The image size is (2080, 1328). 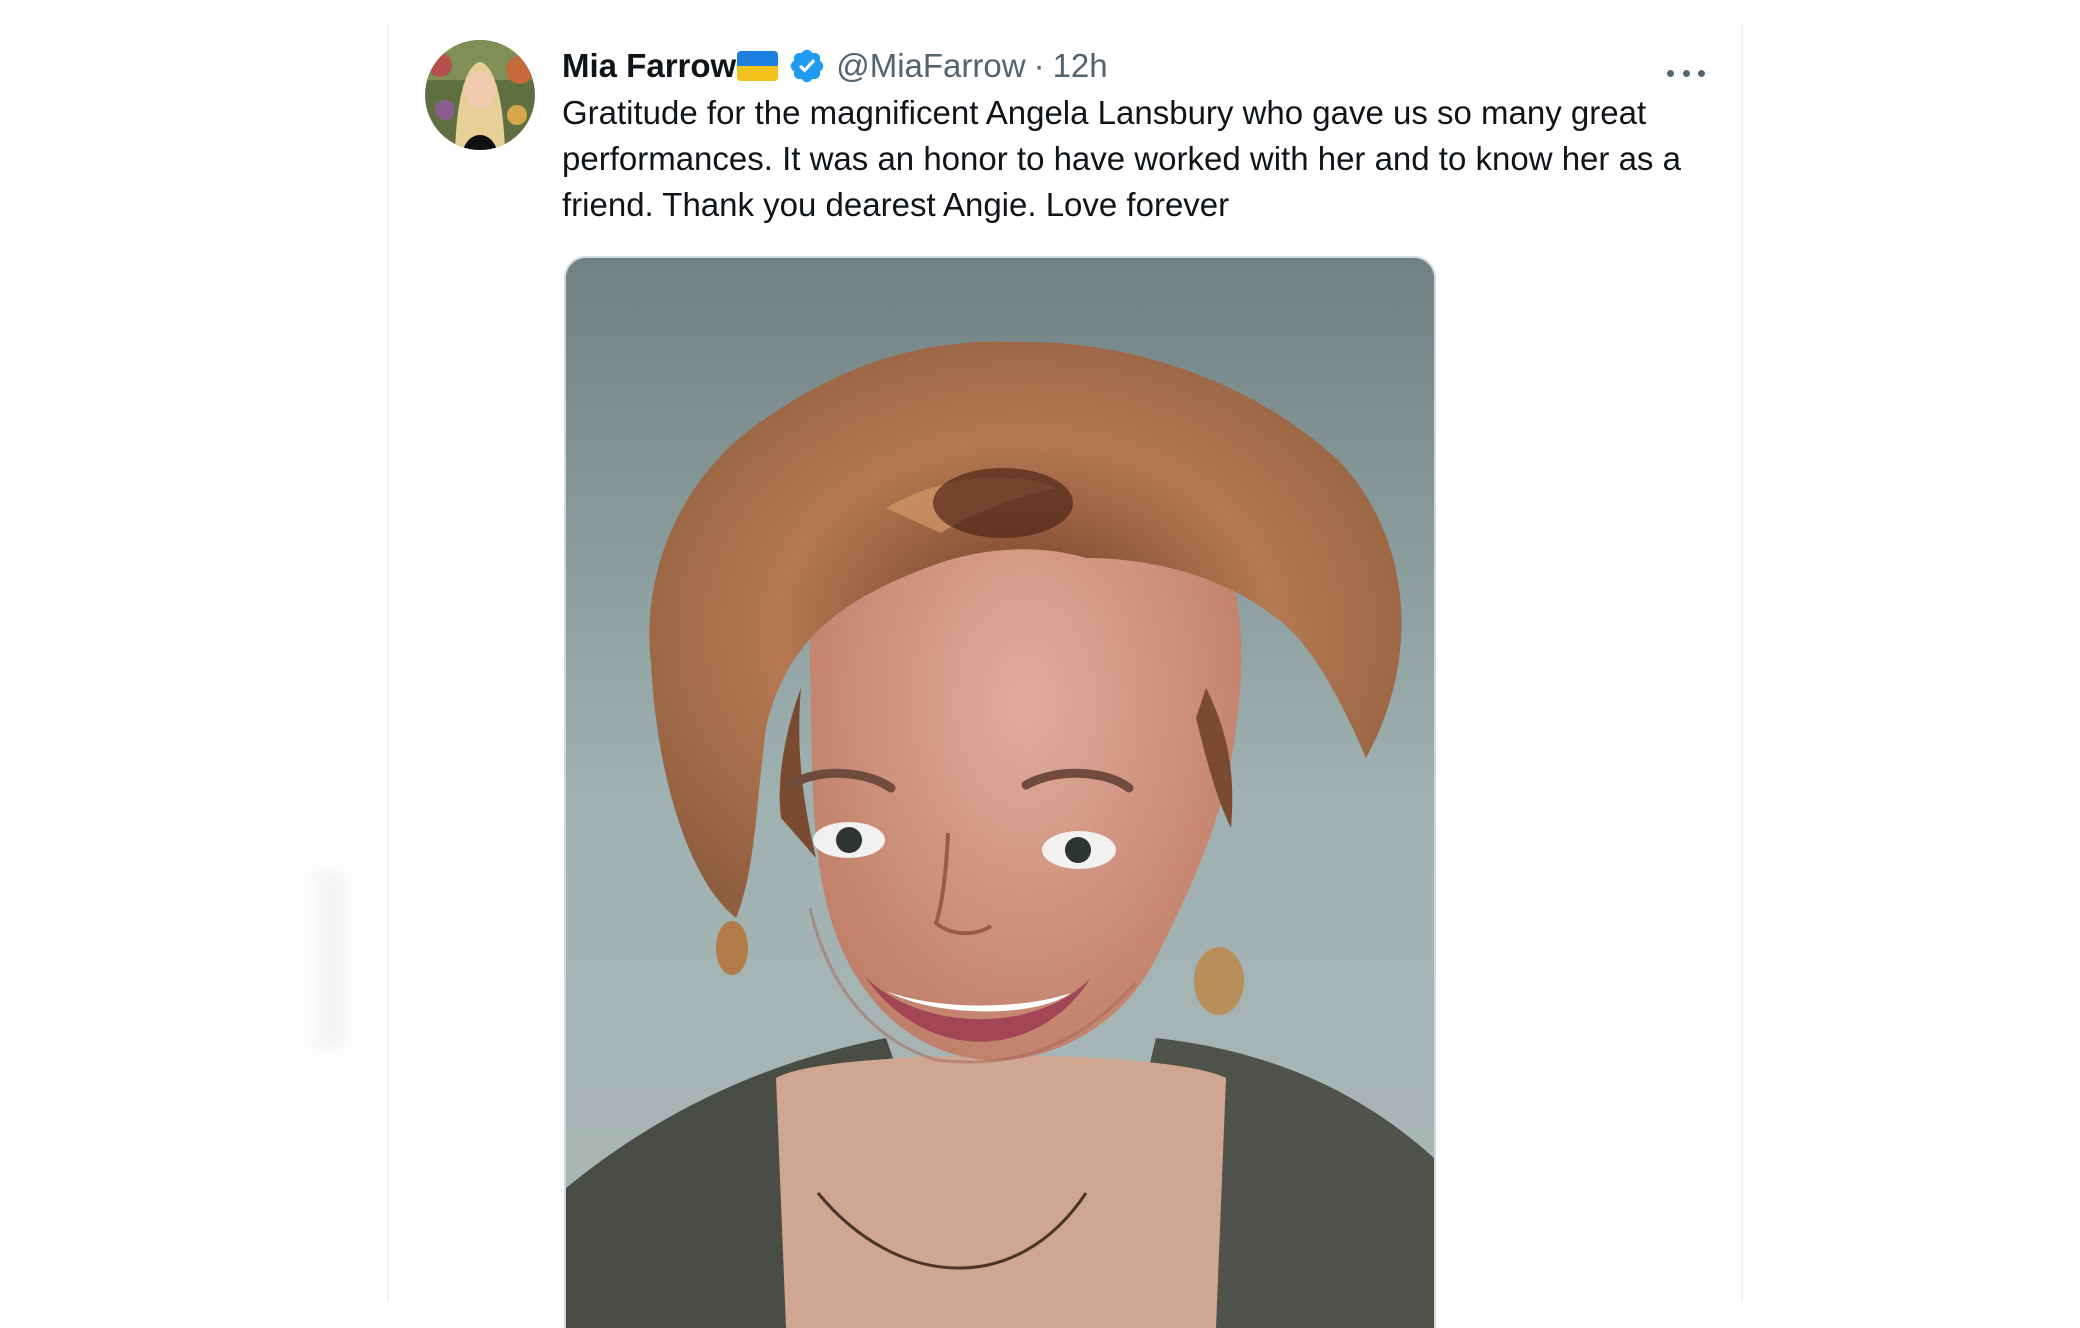 I want to click on avatar, so click(x=480, y=95).